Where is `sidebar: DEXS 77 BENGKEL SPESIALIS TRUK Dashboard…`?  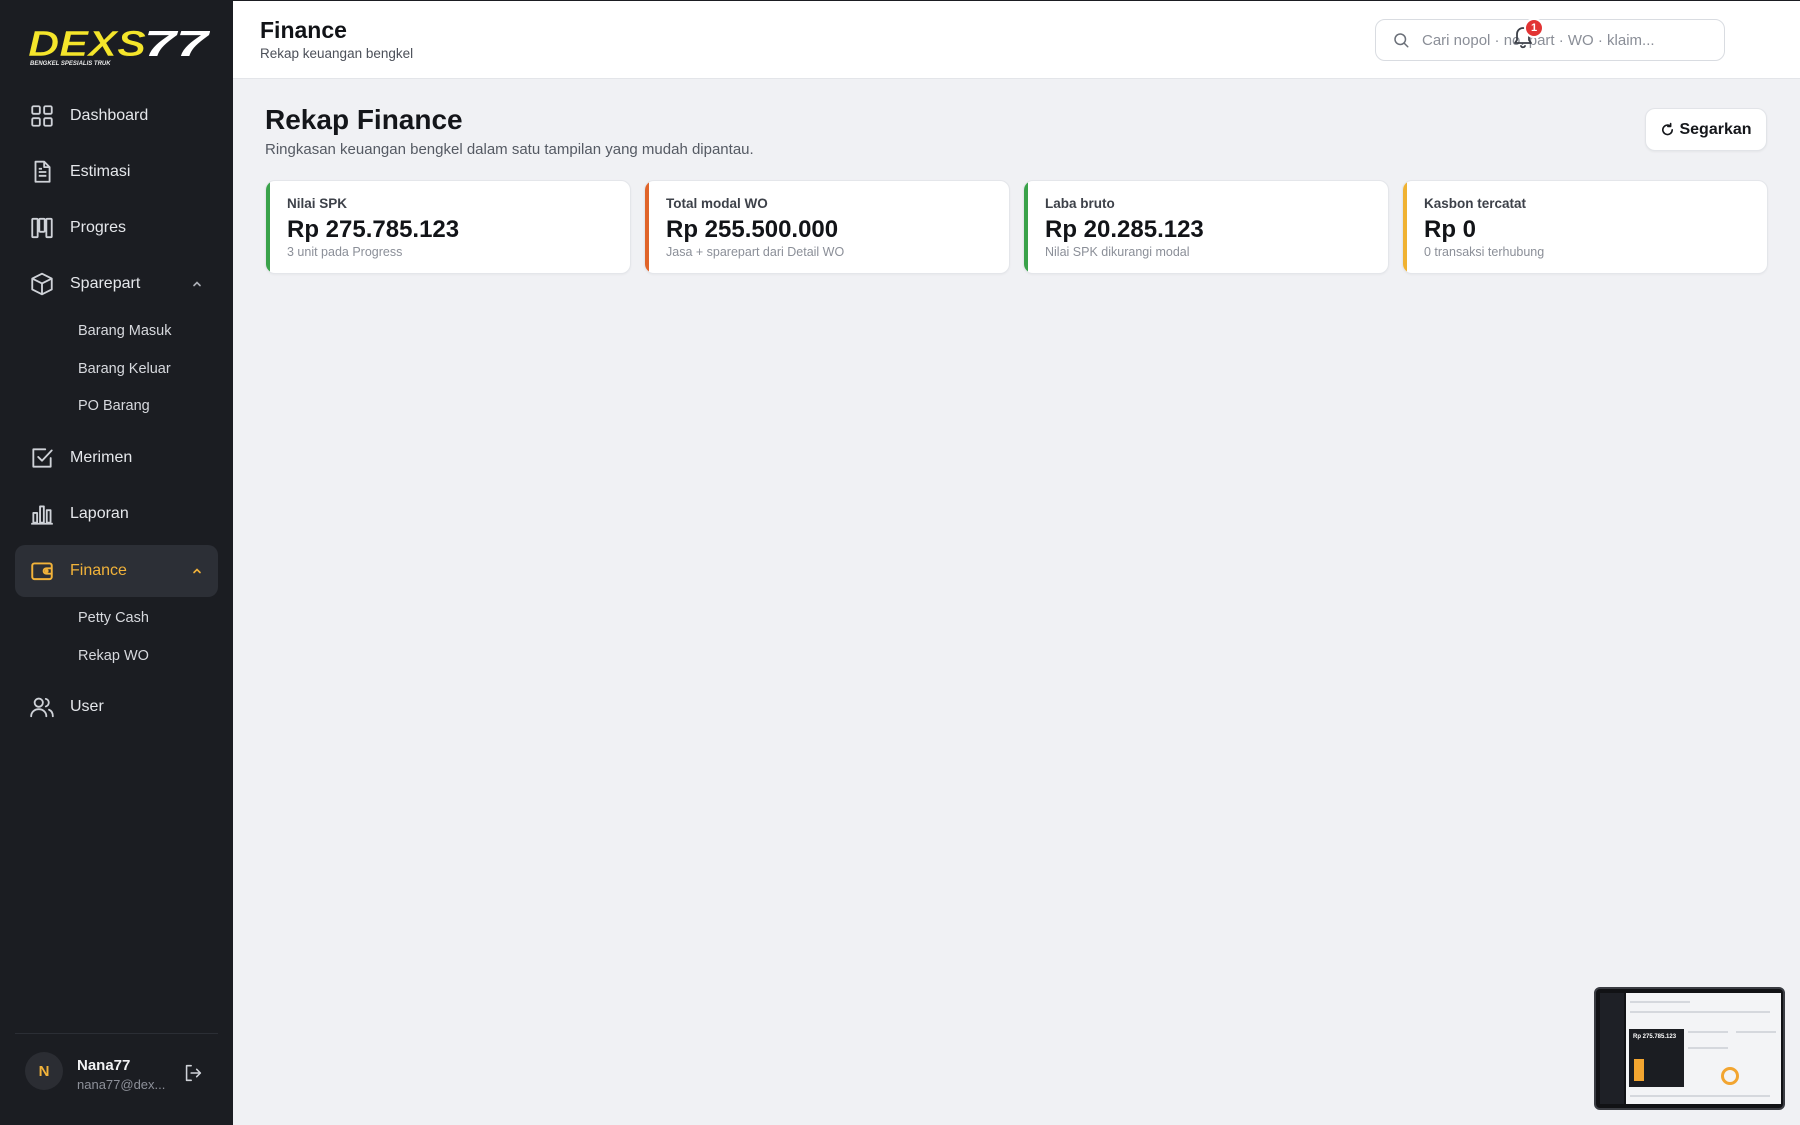 sidebar: DEXS 77 BENGKEL SPESIALIS TRUK Dashboard… is located at coordinates (116, 562).